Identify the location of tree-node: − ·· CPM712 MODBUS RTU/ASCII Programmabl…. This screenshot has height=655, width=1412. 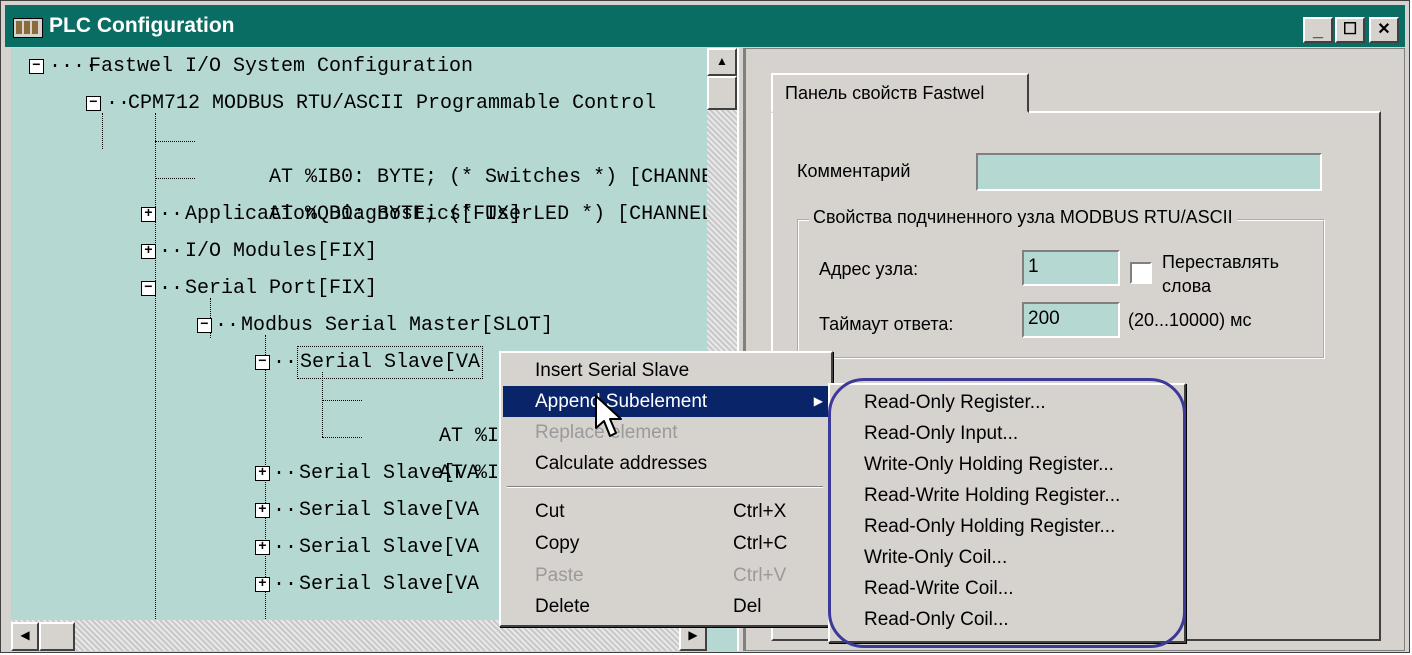
(371, 103).